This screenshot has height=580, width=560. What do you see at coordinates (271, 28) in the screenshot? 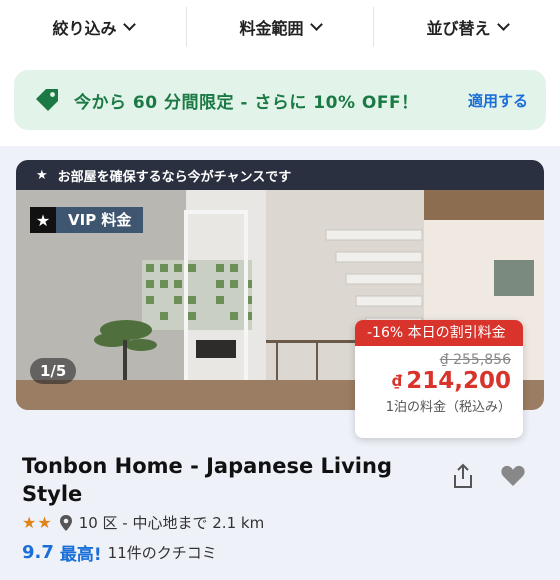
I see `price-range-label: 料金範囲` at bounding box center [271, 28].